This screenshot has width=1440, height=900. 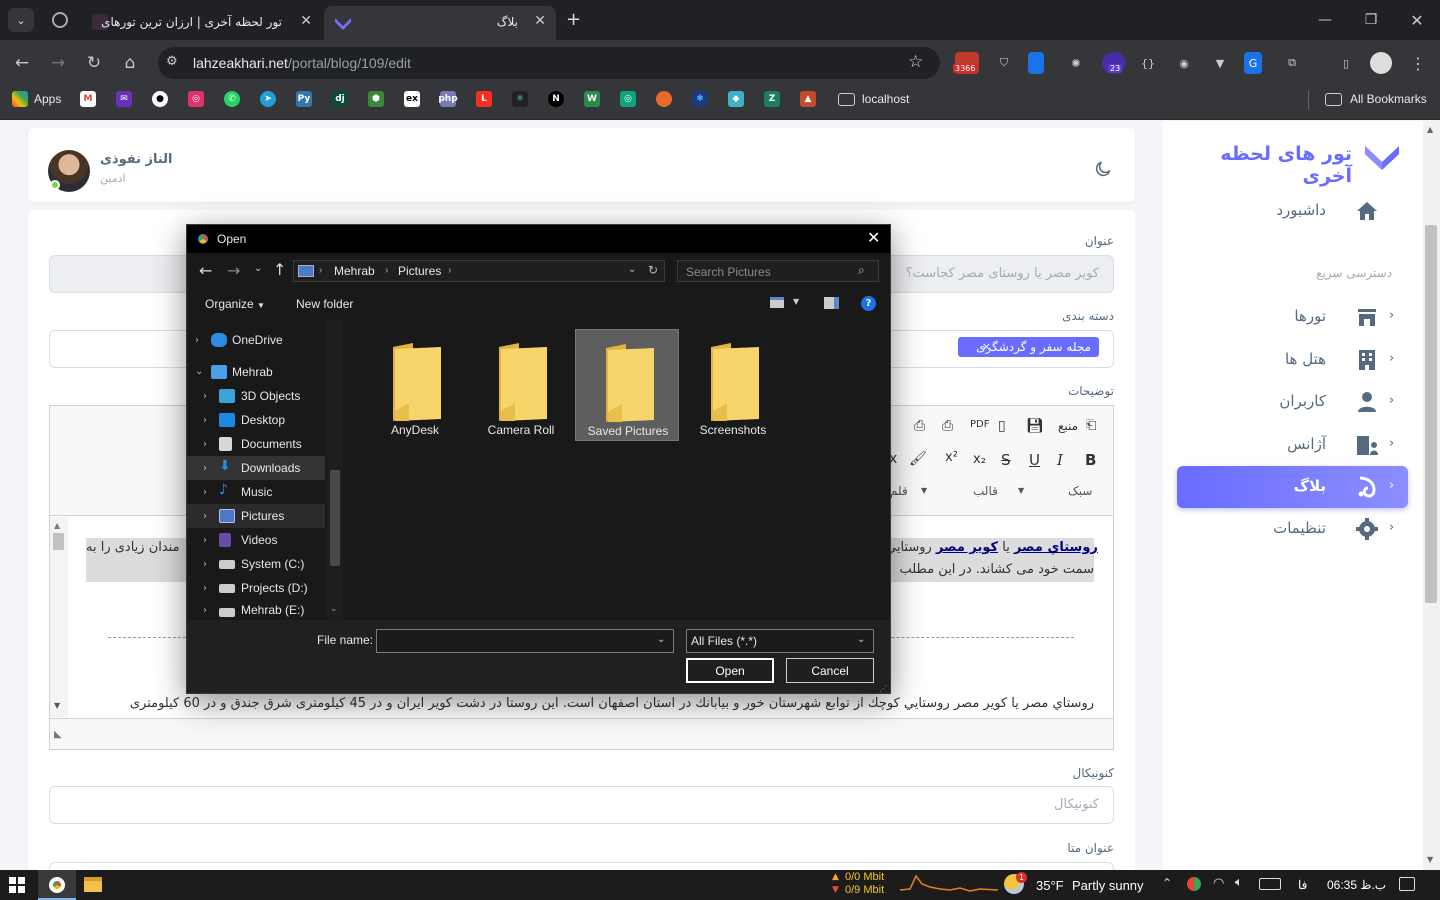 I want to click on sidebar-item-tours: تورها ›, so click(x=1292, y=317).